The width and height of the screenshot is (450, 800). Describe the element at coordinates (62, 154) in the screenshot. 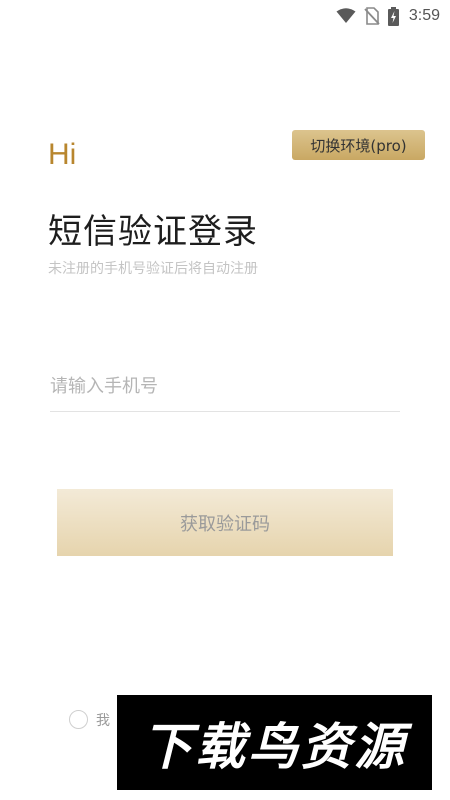

I see `greeting-text: Hi` at that location.